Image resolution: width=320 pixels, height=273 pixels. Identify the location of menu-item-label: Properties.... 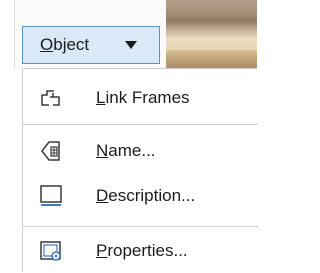
(142, 250).